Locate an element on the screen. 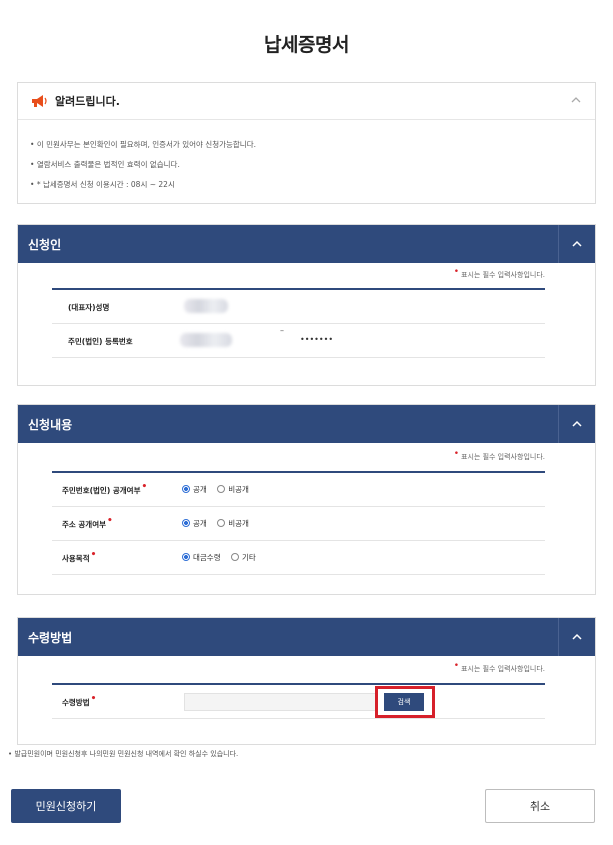 Image resolution: width=613 pixels, height=845 pixels. receipt-method-input is located at coordinates (280, 702).